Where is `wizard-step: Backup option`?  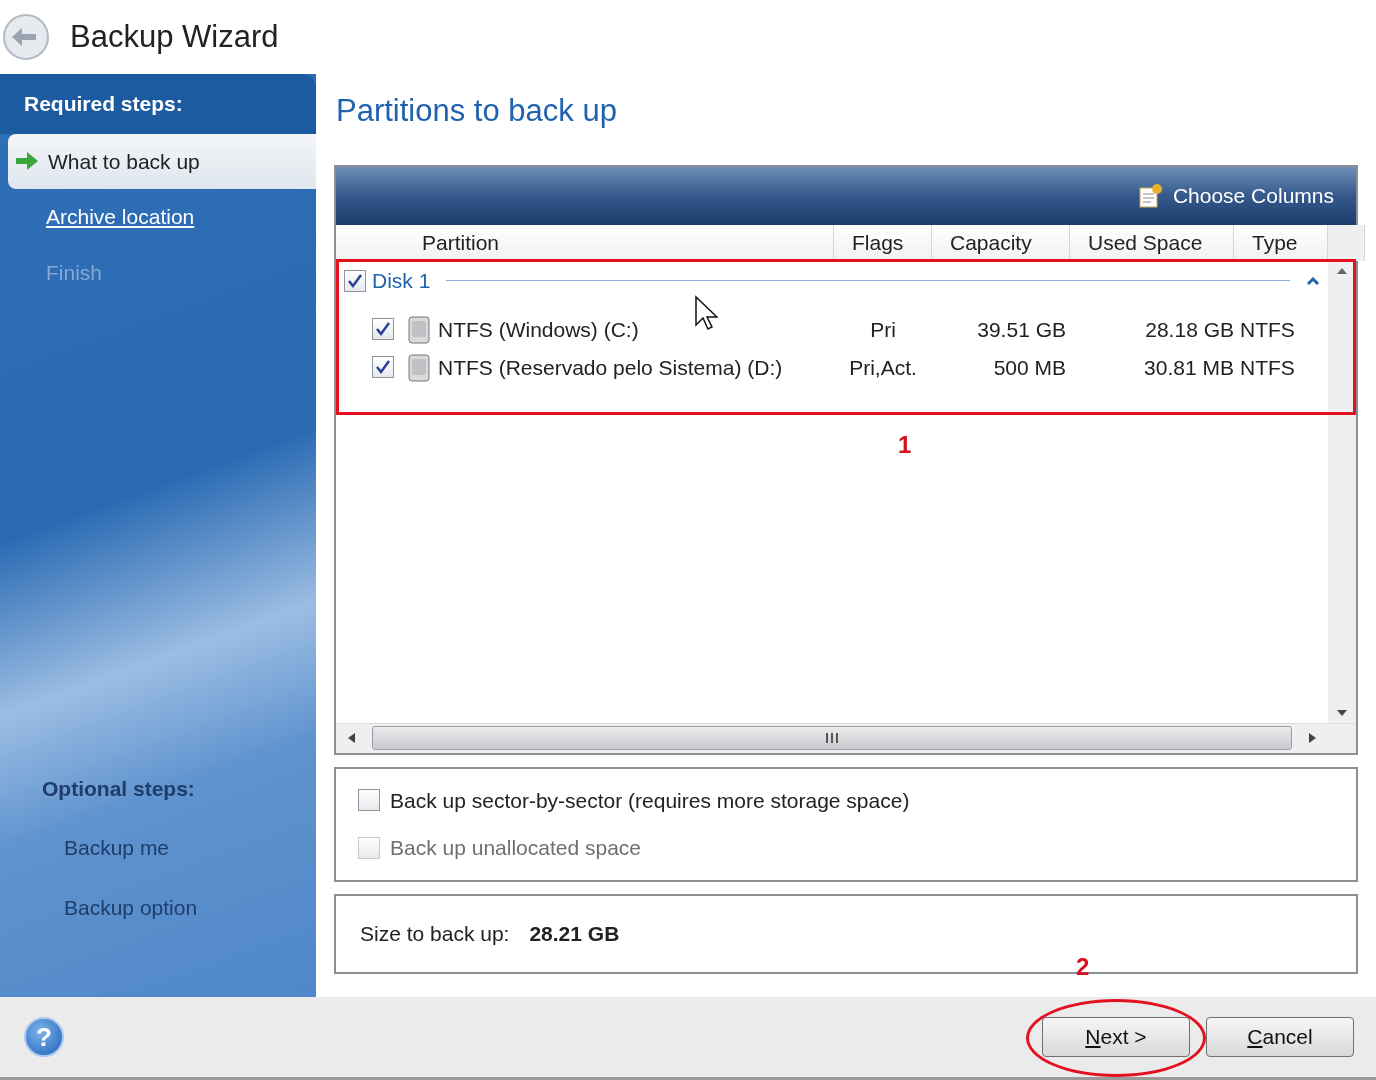
wizard-step: Backup option is located at coordinates (158, 907).